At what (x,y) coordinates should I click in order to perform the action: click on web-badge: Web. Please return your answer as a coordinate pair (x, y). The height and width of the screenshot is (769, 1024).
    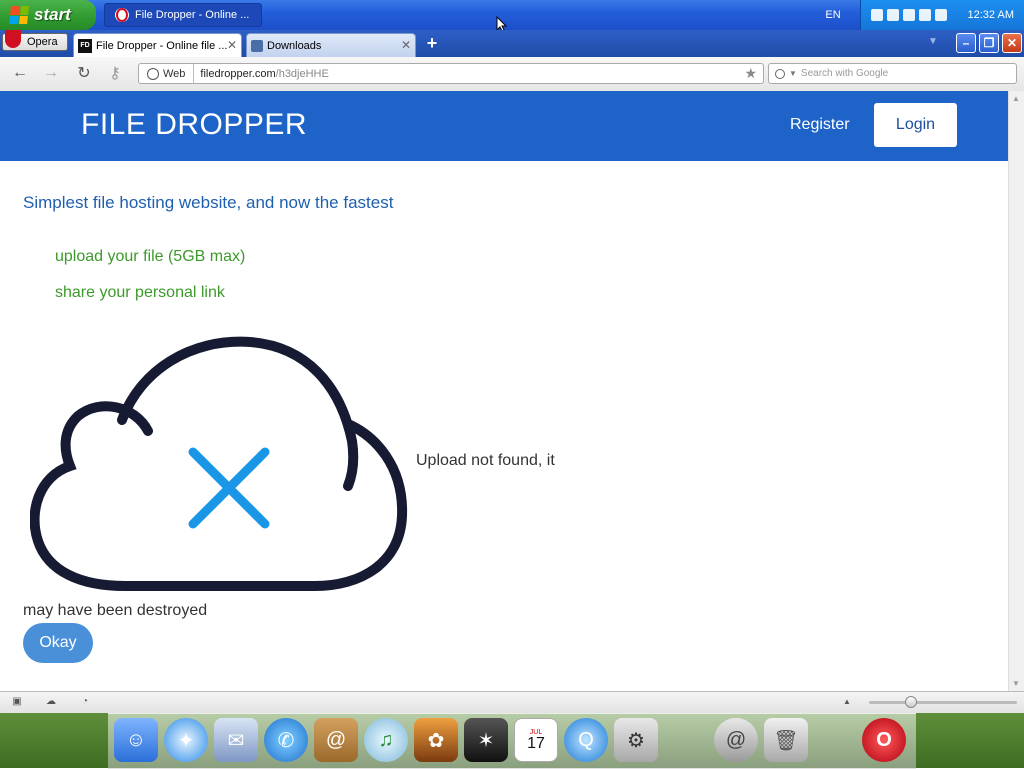
    Looking at the image, I should click on (167, 73).